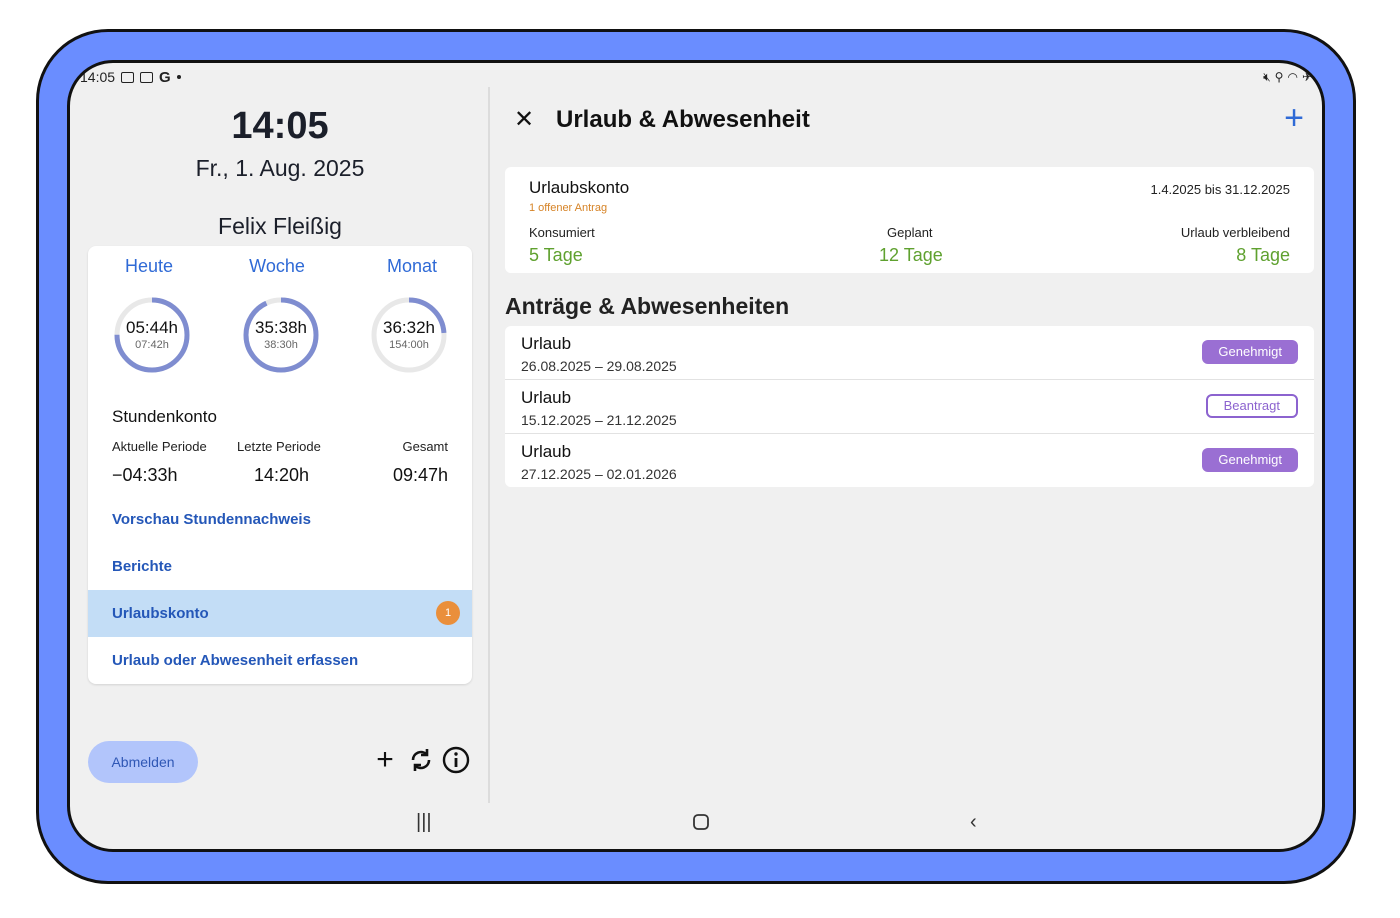 This screenshot has height=918, width=1400. I want to click on status-time: 14:05, so click(98, 77).